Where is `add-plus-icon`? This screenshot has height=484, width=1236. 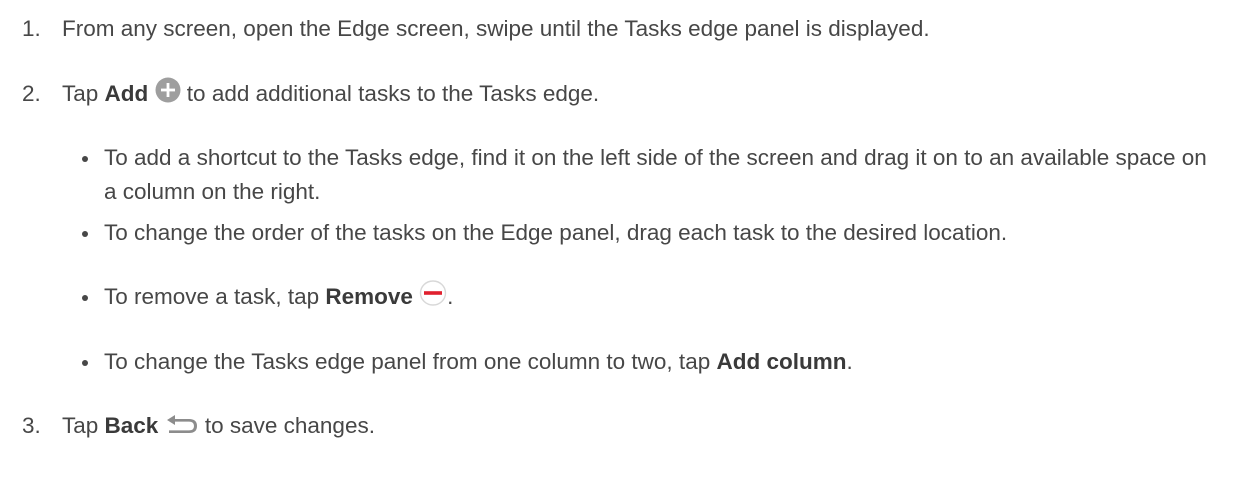 add-plus-icon is located at coordinates (168, 95).